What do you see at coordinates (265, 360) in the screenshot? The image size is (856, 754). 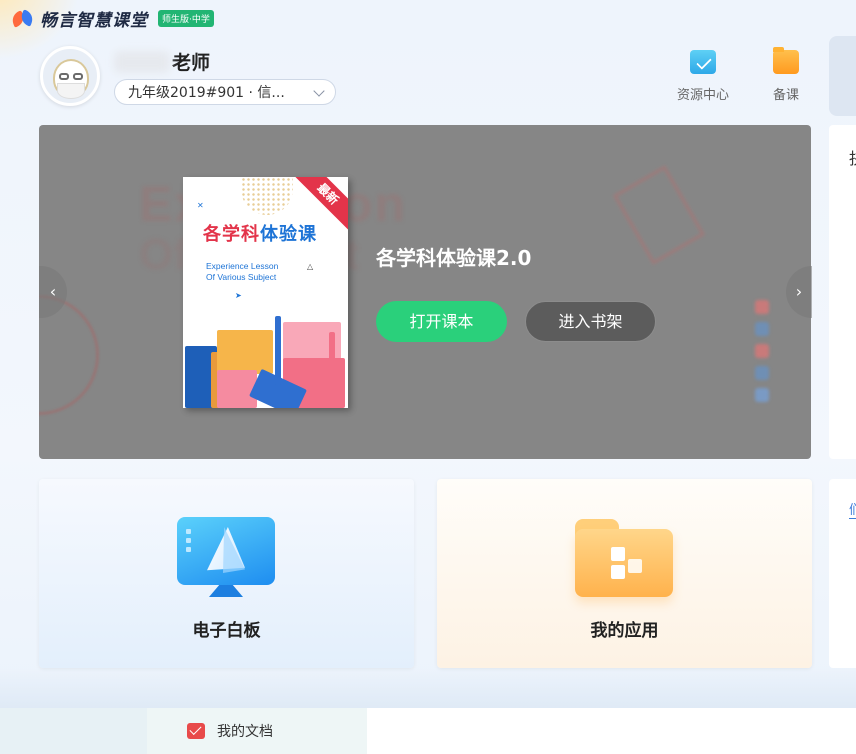 I see `book-stack-illustration` at bounding box center [265, 360].